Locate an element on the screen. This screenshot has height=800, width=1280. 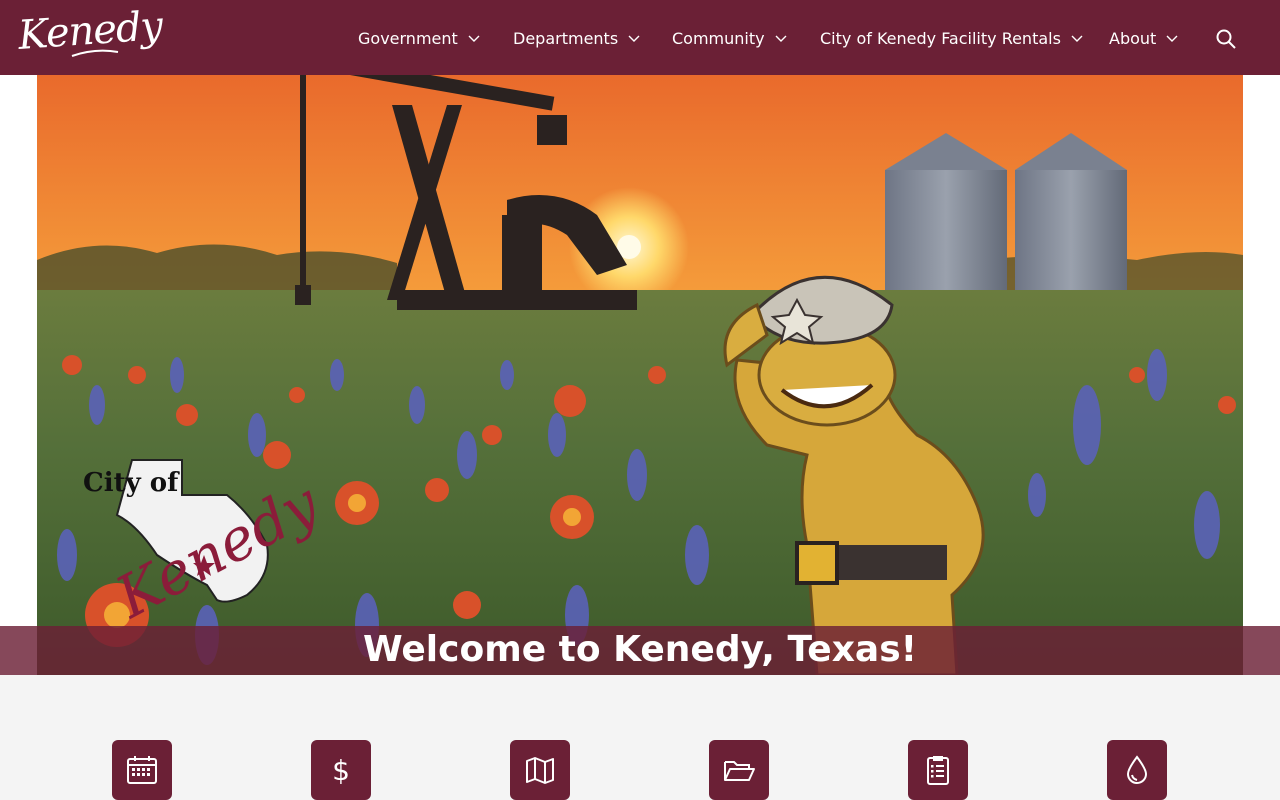
quick-link-calendar is located at coordinates (142, 770).